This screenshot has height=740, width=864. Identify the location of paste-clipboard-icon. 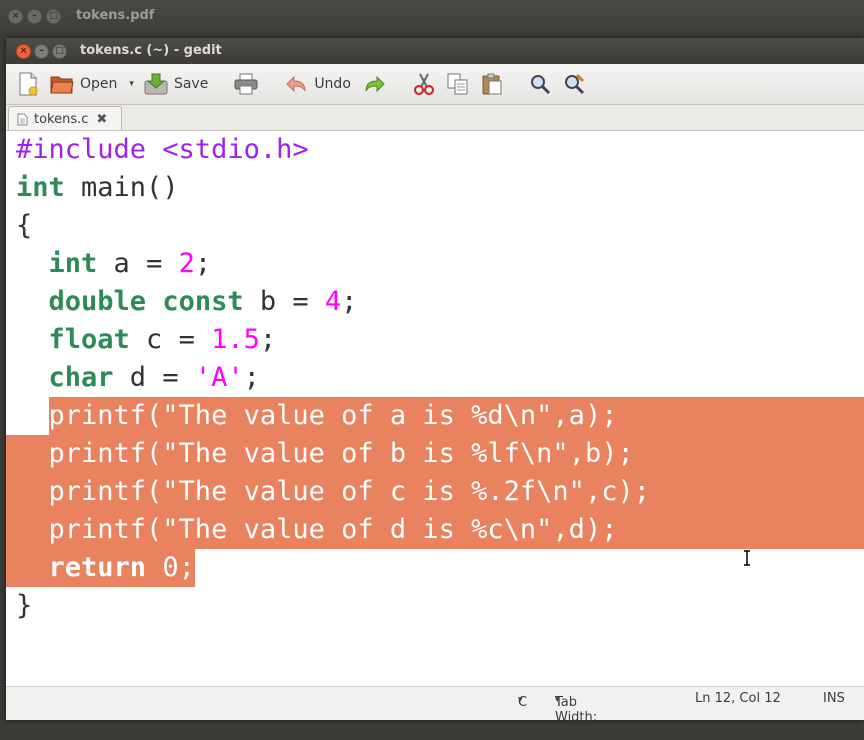
(492, 84).